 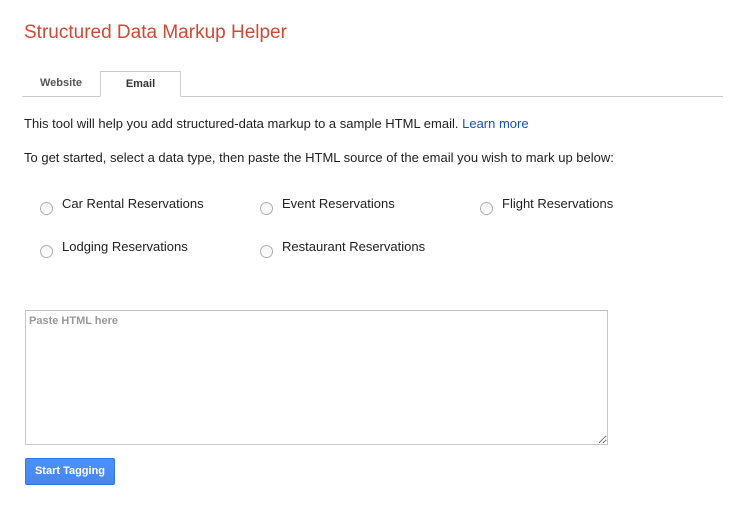 What do you see at coordinates (558, 203) in the screenshot?
I see `radio-label: Flight Reservations` at bounding box center [558, 203].